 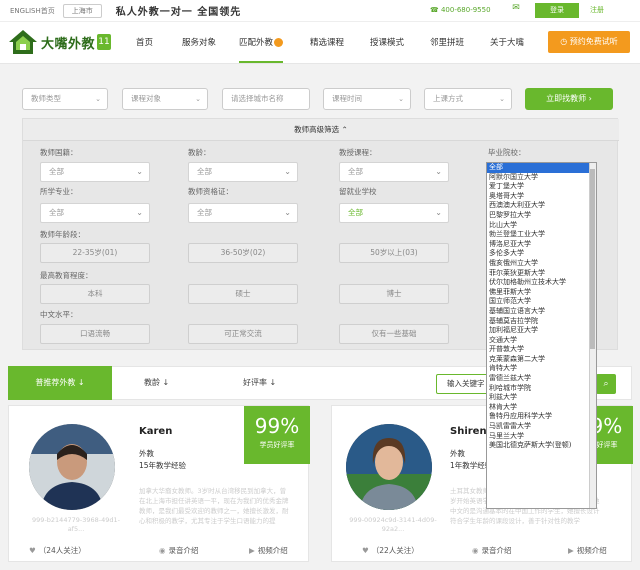 I want to click on sort-teaching-age: 教龄 ↓, so click(x=156, y=383).